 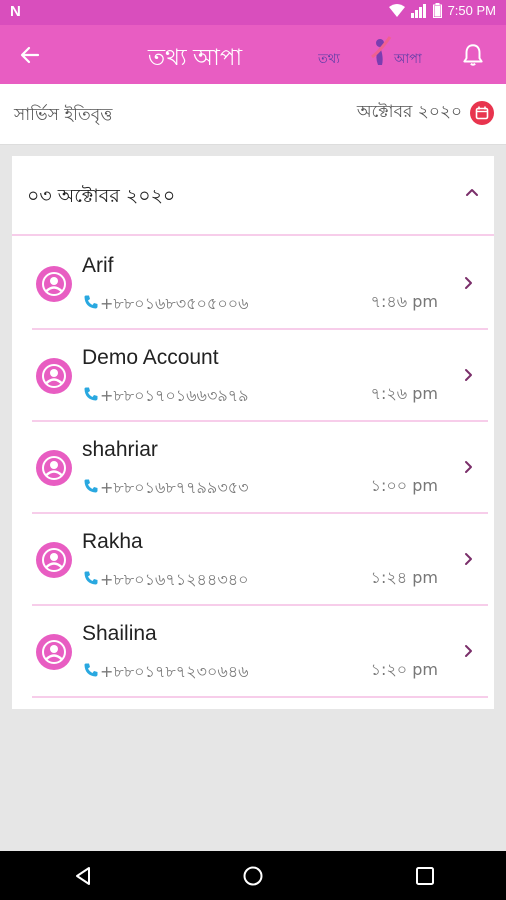 I want to click on contact-phone: +৮৮০১৬৮৭৭৯৯৩৫৩, so click(x=174, y=487).